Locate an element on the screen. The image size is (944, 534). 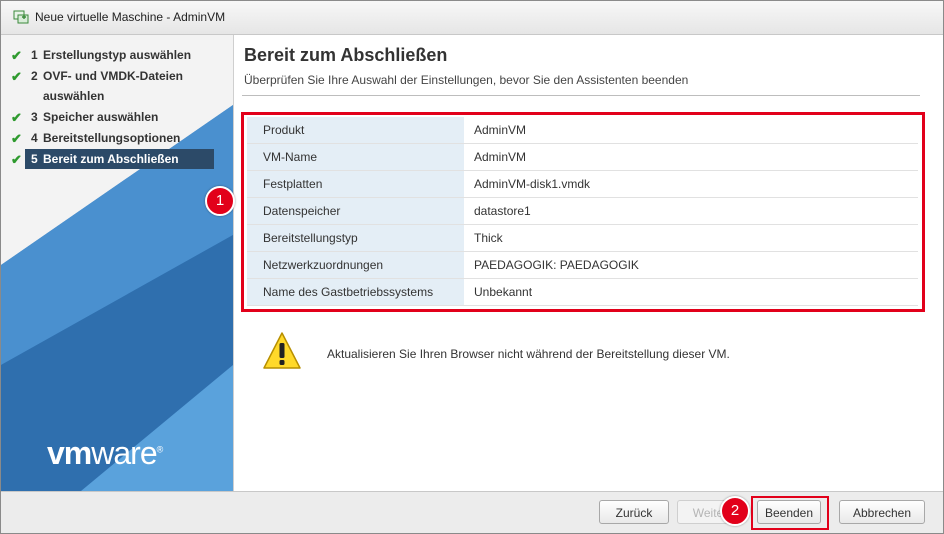
annotation-badge-1: 1 is located at coordinates (220, 201).